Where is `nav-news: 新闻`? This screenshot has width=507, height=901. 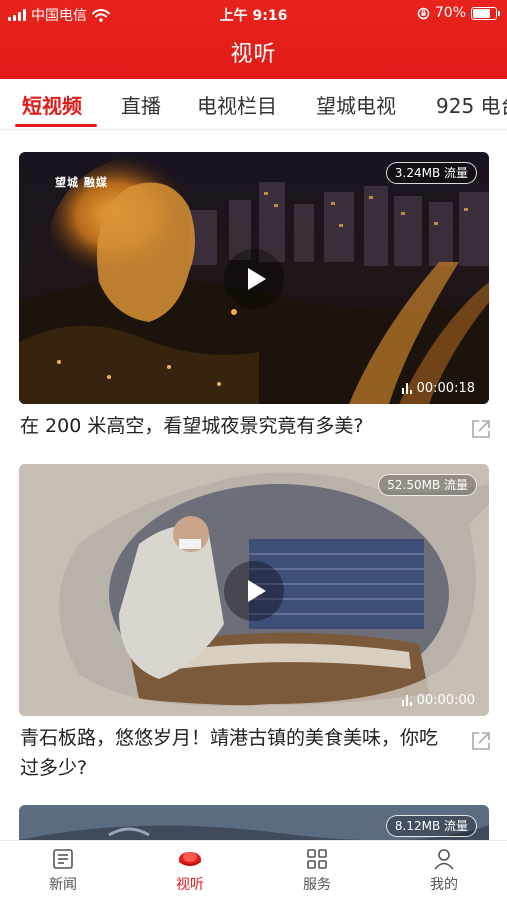
nav-news: 新闻 is located at coordinates (63, 870).